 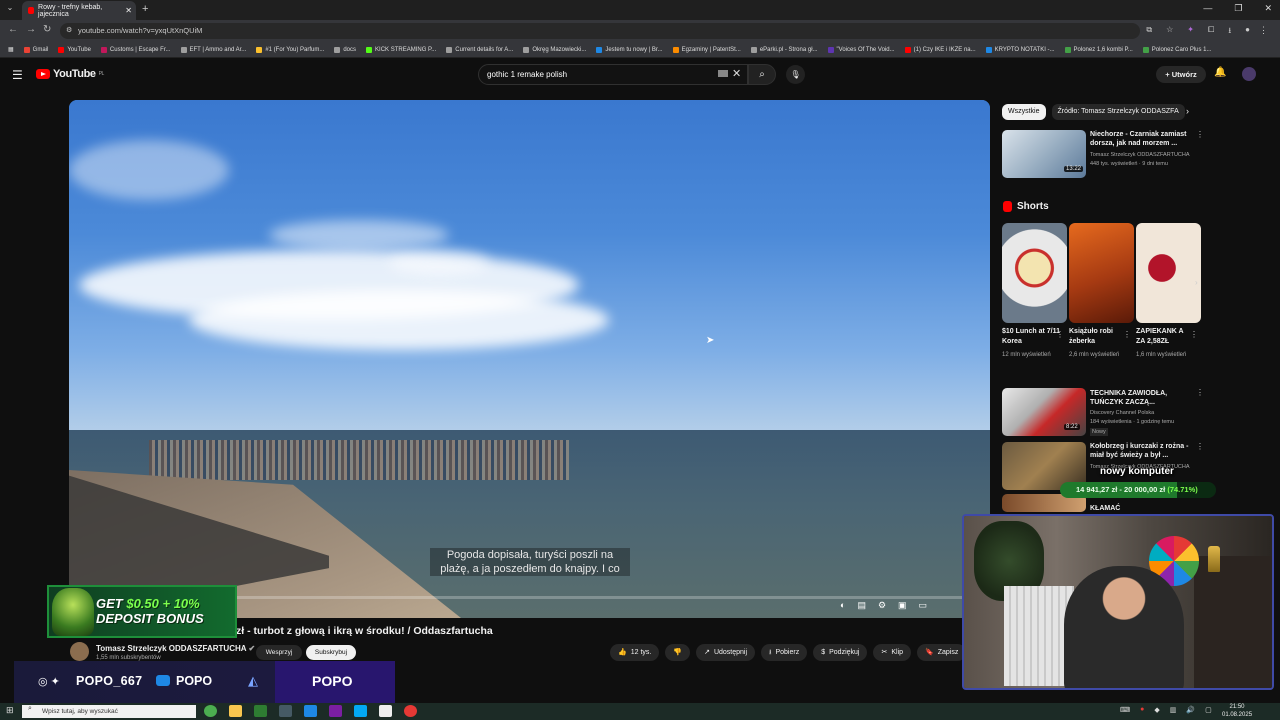 I want to click on app-tray-icon: ◆, so click(x=1156, y=710).